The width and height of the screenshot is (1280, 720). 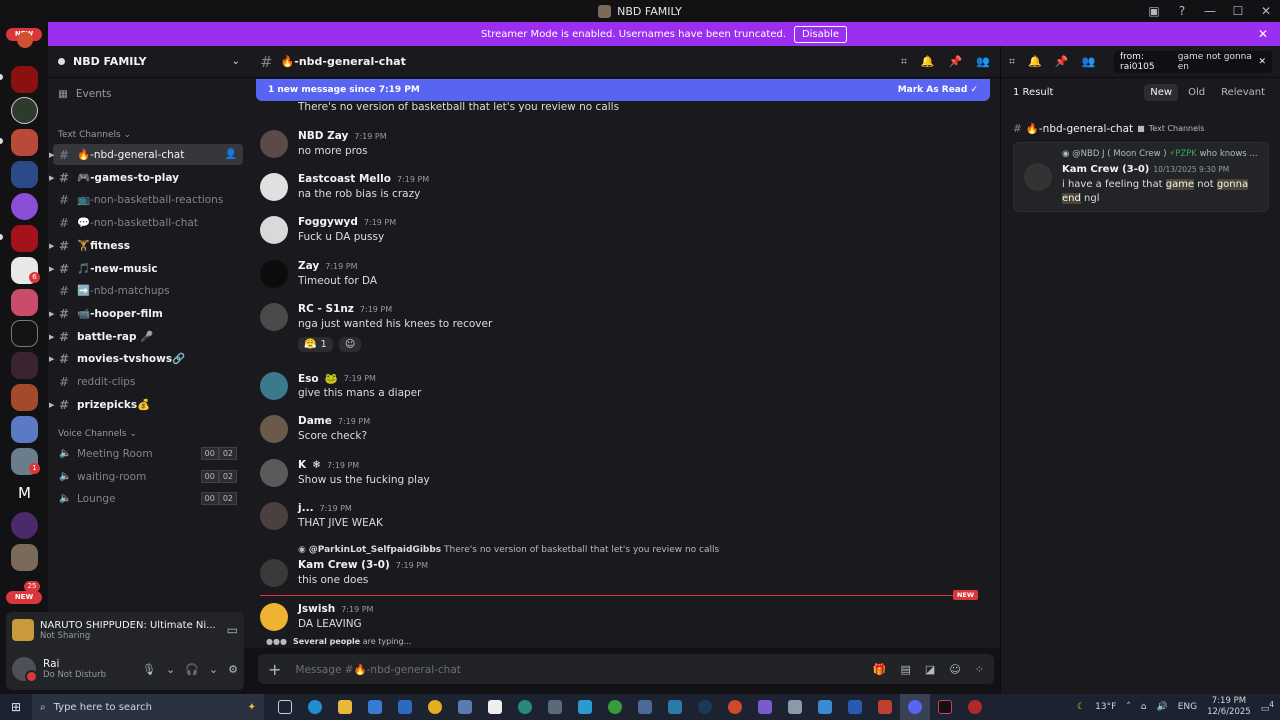 What do you see at coordinates (1128, 707) in the screenshot?
I see `chevron-up-icon: ˄` at bounding box center [1128, 707].